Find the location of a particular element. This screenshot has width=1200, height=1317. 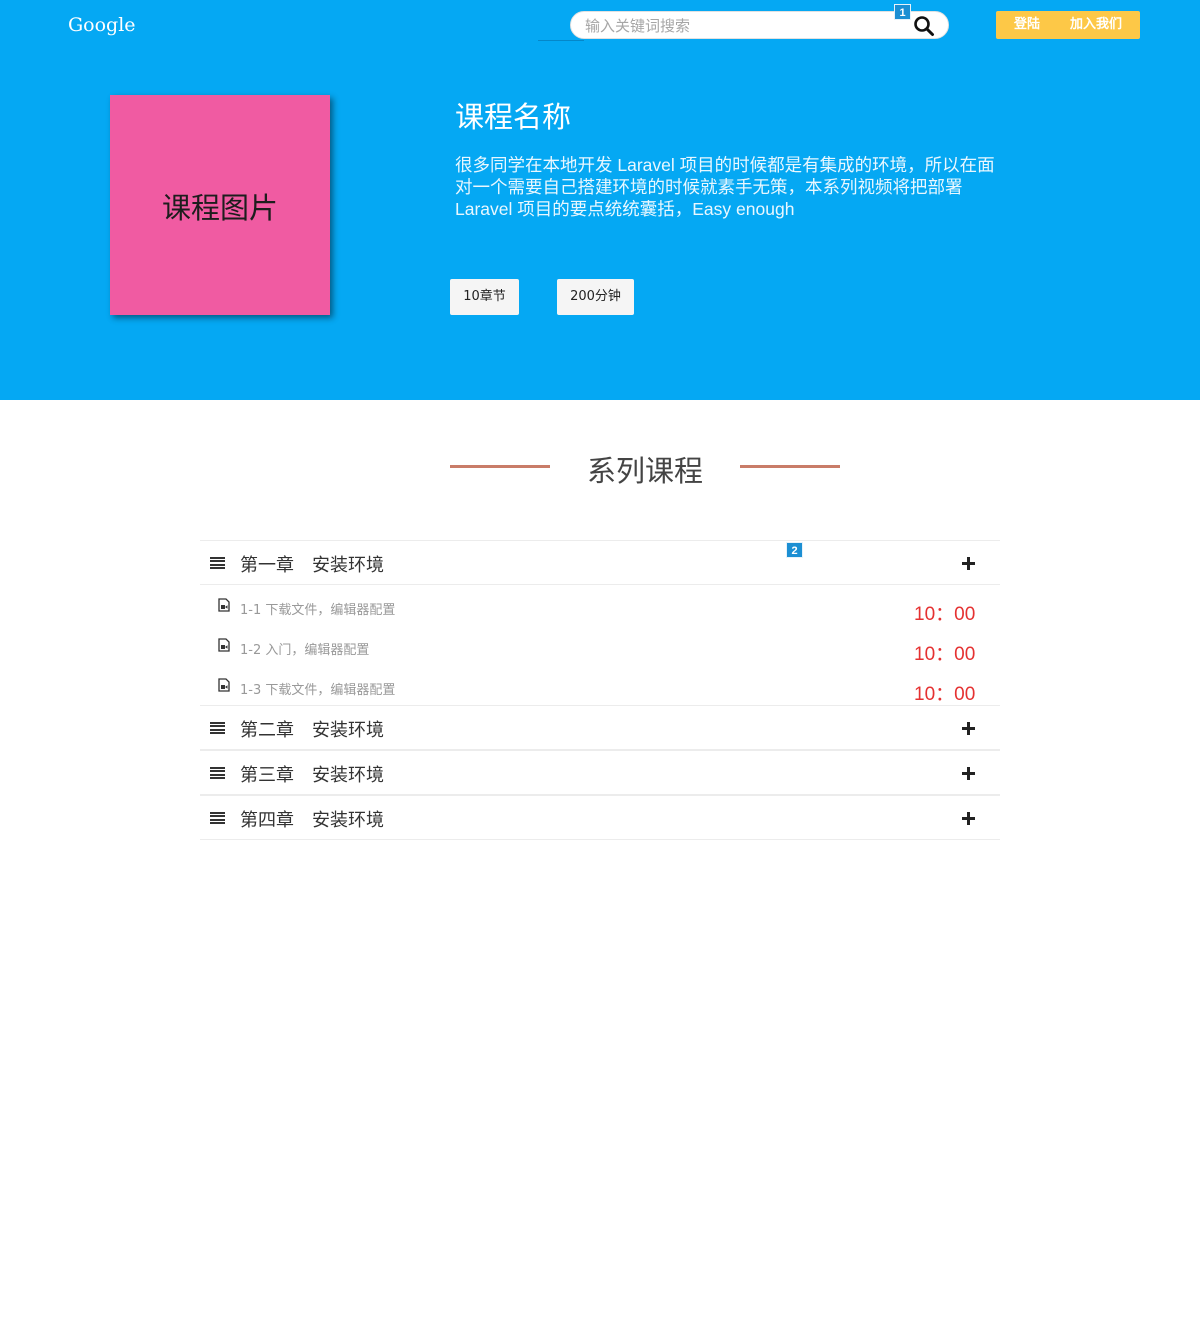

course-image: 课程图片 is located at coordinates (220, 205).